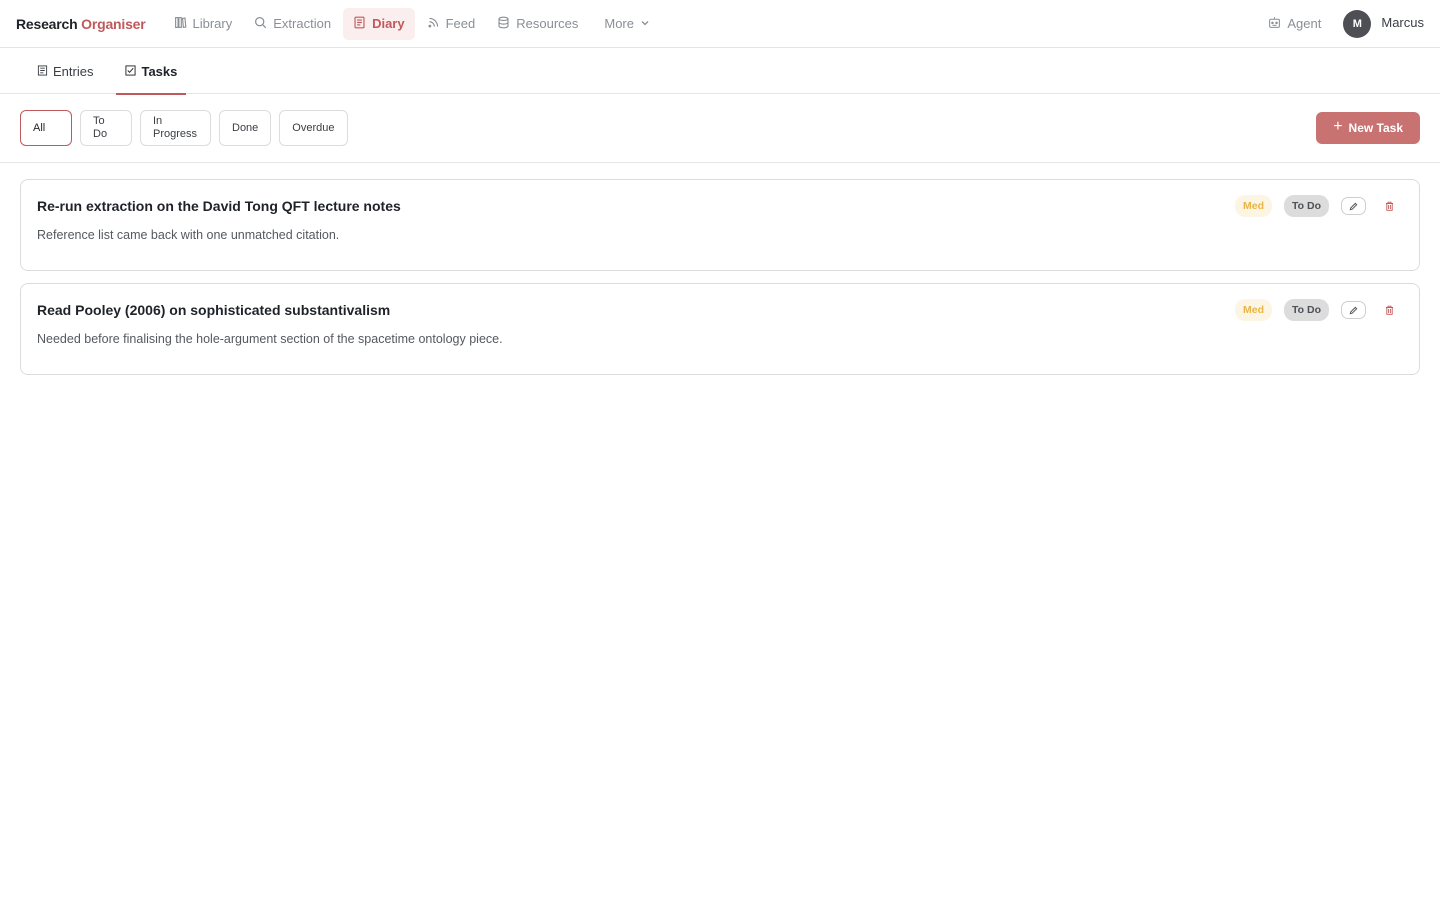  I want to click on agent-label: Agent, so click(1304, 23).